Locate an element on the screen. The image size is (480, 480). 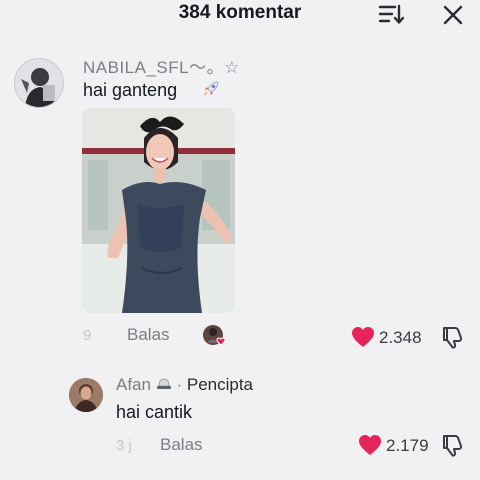
dislike-icon is located at coordinates (453, 337).